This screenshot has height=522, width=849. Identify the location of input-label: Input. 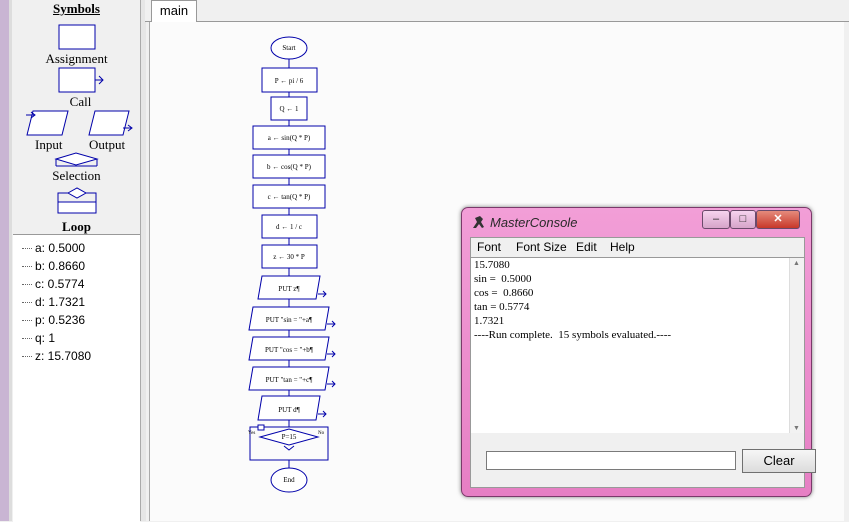
(48, 145).